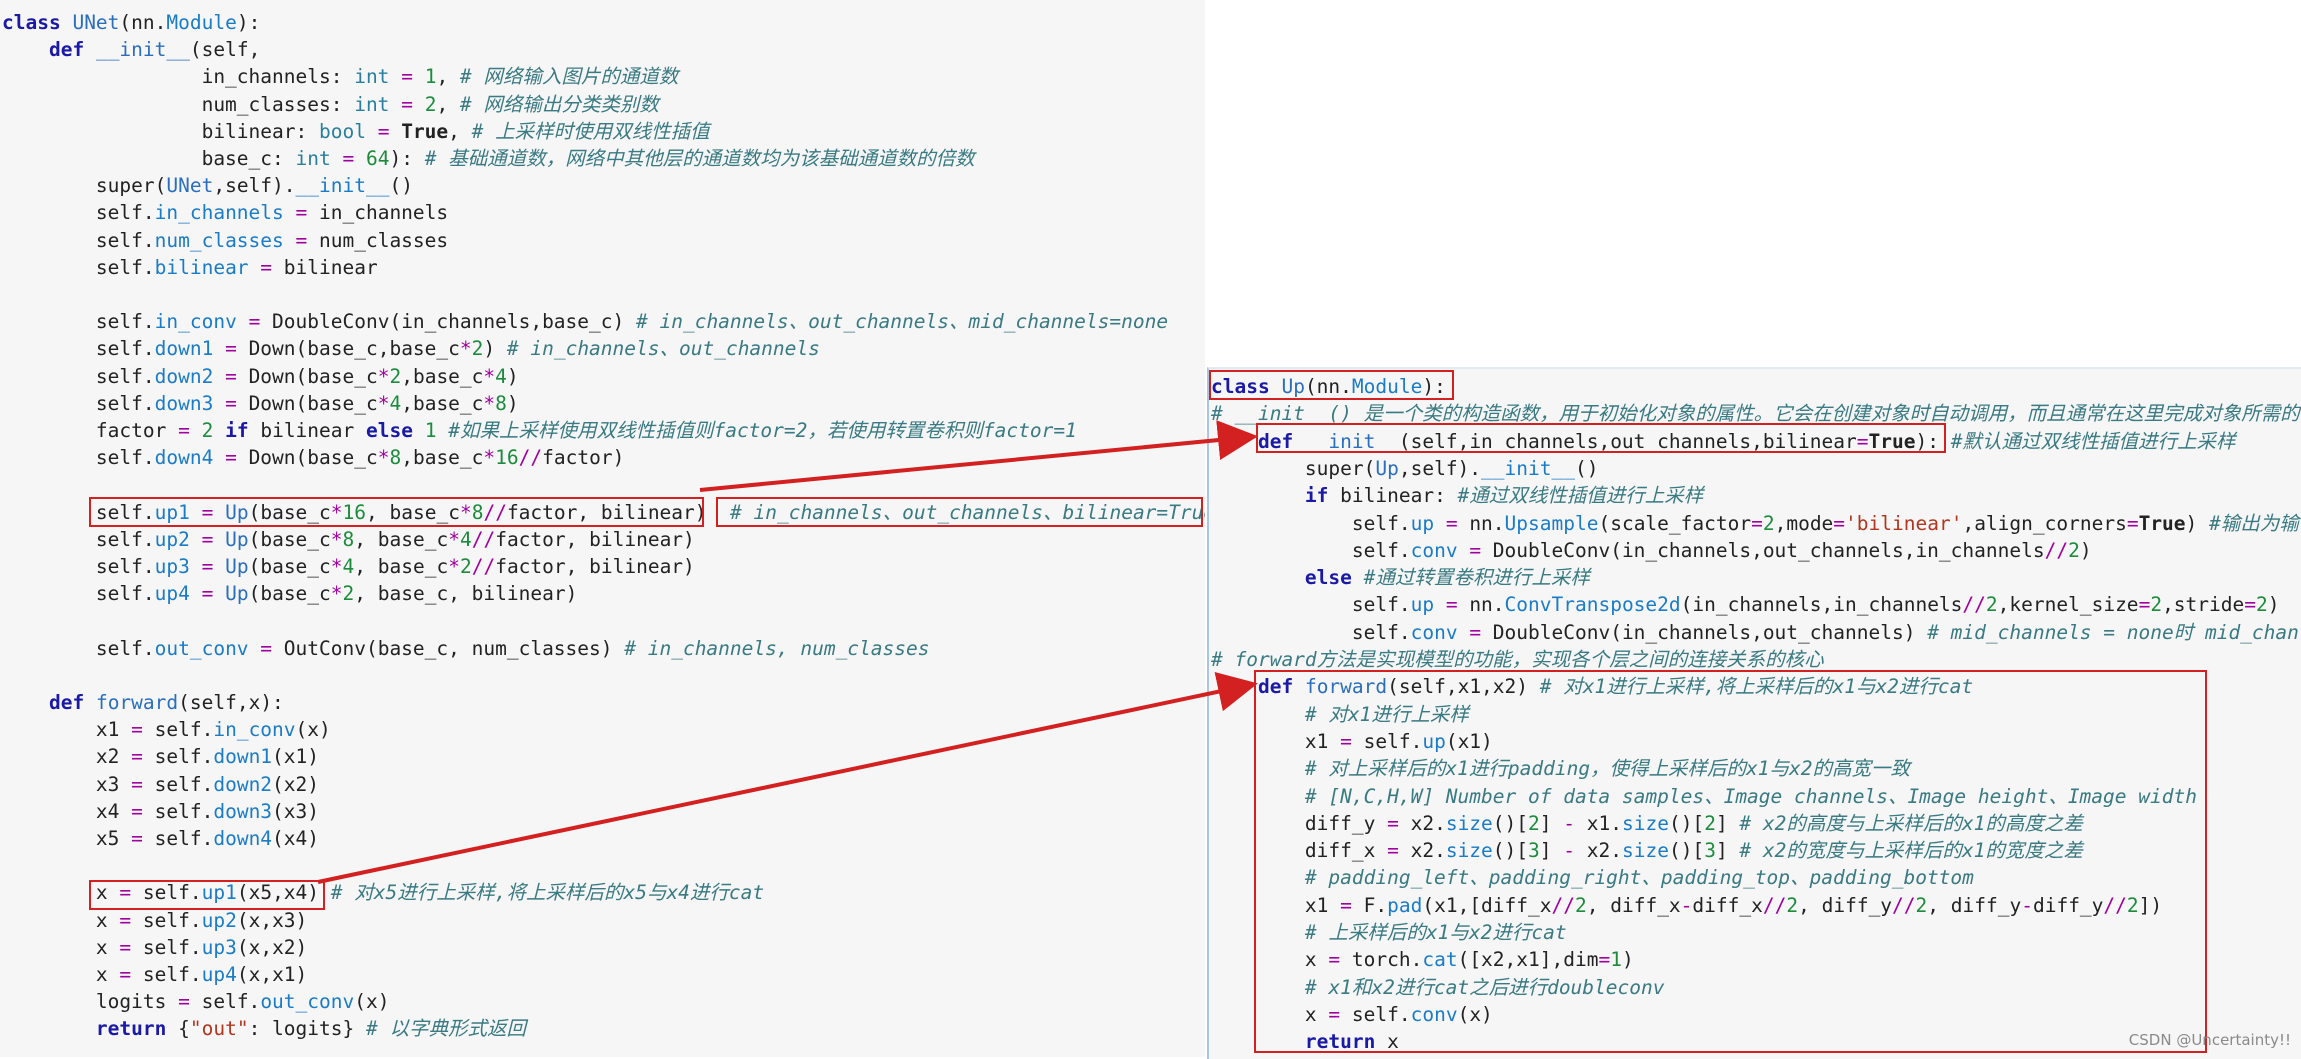  Describe the element at coordinates (2209, 1040) in the screenshot. I see `csdn-watermark: CSDN @Uncertainty!!` at that location.